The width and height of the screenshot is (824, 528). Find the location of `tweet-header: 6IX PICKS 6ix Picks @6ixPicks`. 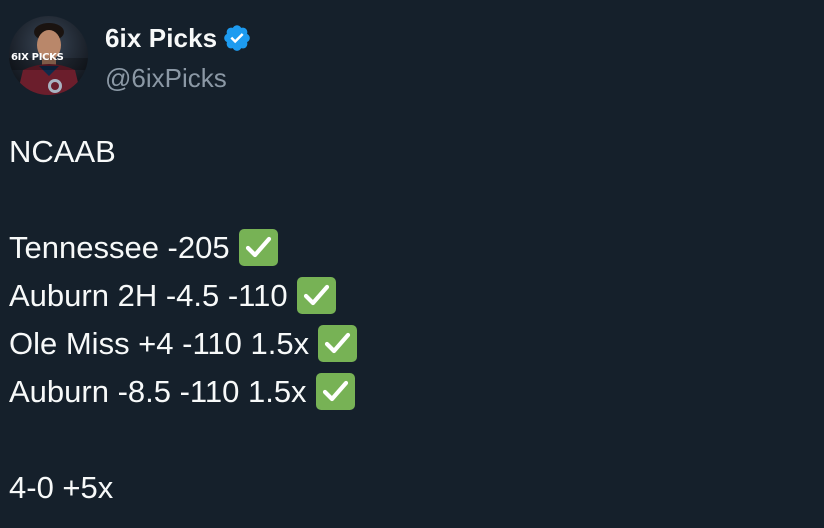

tweet-header: 6IX PICKS 6ix Picks @6ixPicks is located at coordinates (130, 56).